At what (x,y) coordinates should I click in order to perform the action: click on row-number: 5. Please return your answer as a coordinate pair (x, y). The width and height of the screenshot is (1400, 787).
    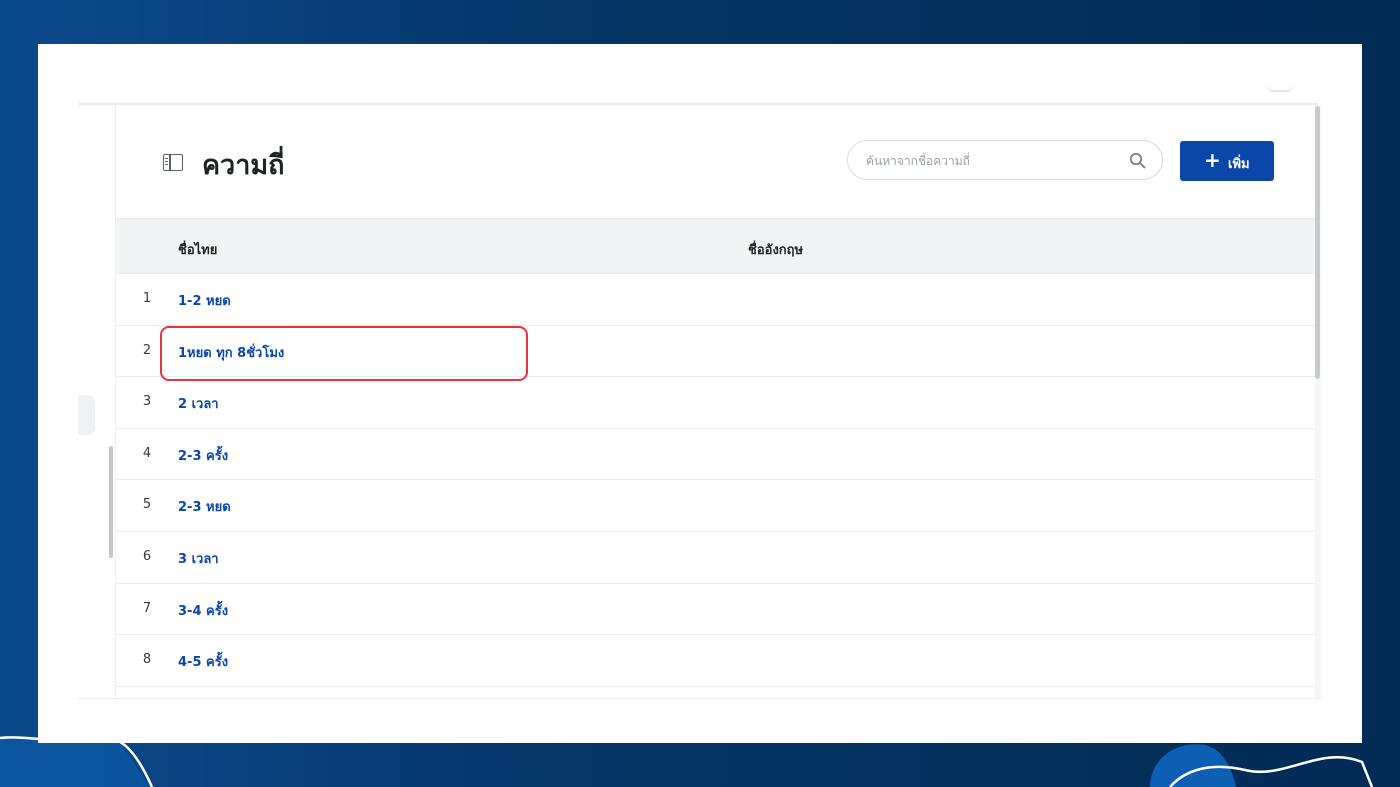
    Looking at the image, I should click on (147, 505).